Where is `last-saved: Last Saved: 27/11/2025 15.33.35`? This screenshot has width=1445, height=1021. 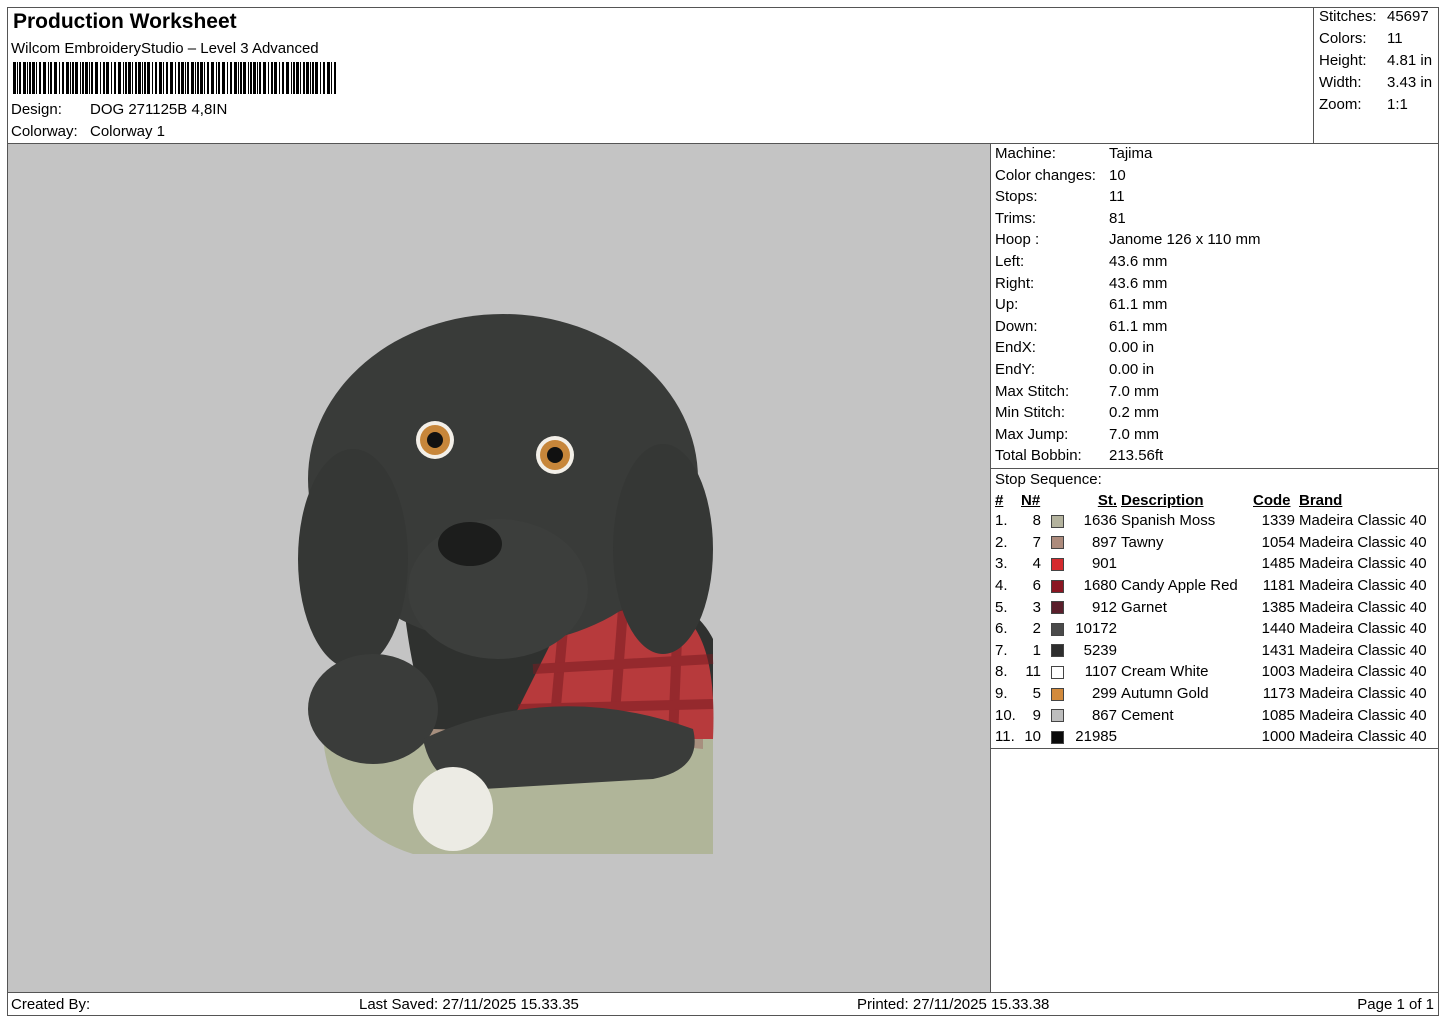
last-saved: Last Saved: 27/11/2025 15.33.35 is located at coordinates (469, 1004).